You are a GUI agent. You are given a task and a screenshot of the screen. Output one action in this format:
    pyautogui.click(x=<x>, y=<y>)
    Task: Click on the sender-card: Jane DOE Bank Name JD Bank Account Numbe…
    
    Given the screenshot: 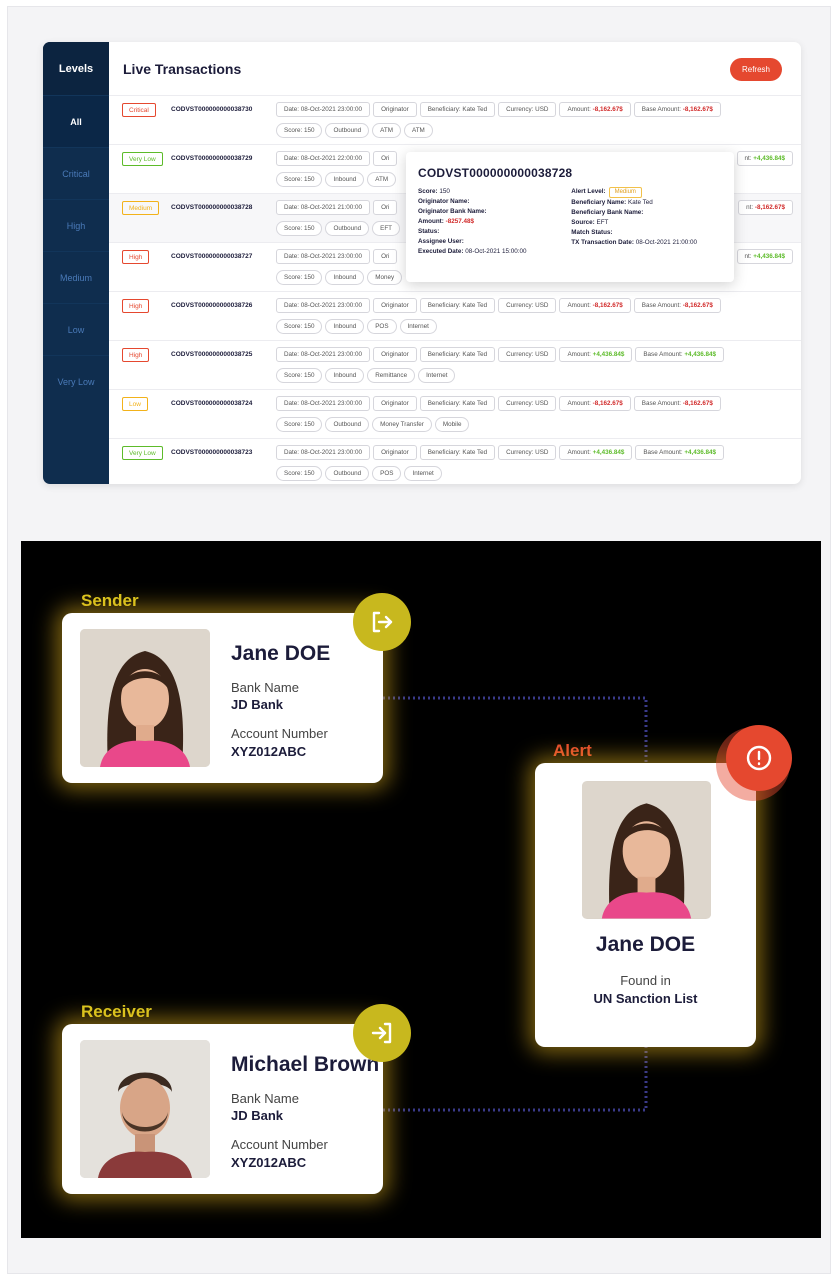 What is the action you would take?
    pyautogui.click(x=222, y=698)
    